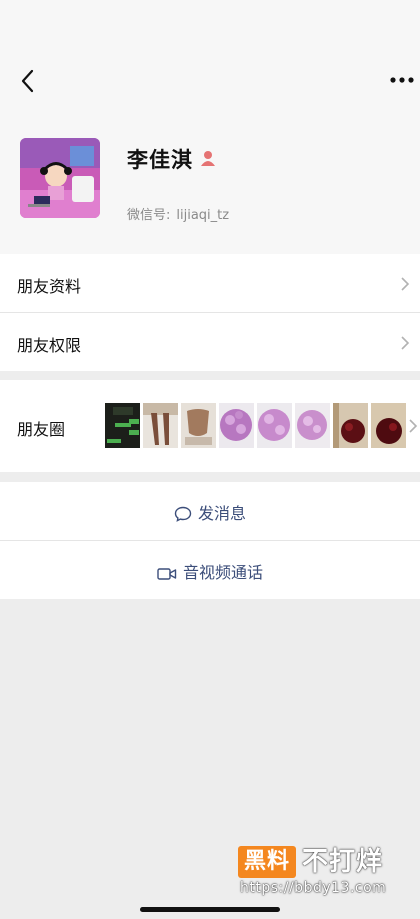 The width and height of the screenshot is (420, 919). I want to click on watermark-badge: 黑料, so click(267, 862).